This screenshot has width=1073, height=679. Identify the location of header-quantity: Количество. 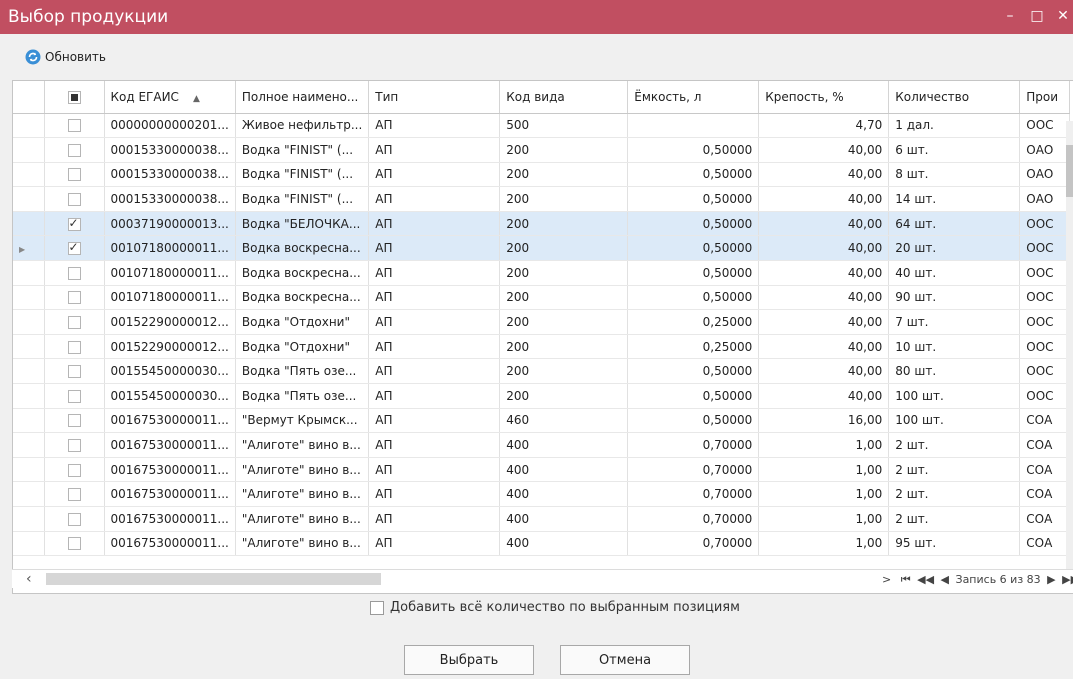
(954, 97).